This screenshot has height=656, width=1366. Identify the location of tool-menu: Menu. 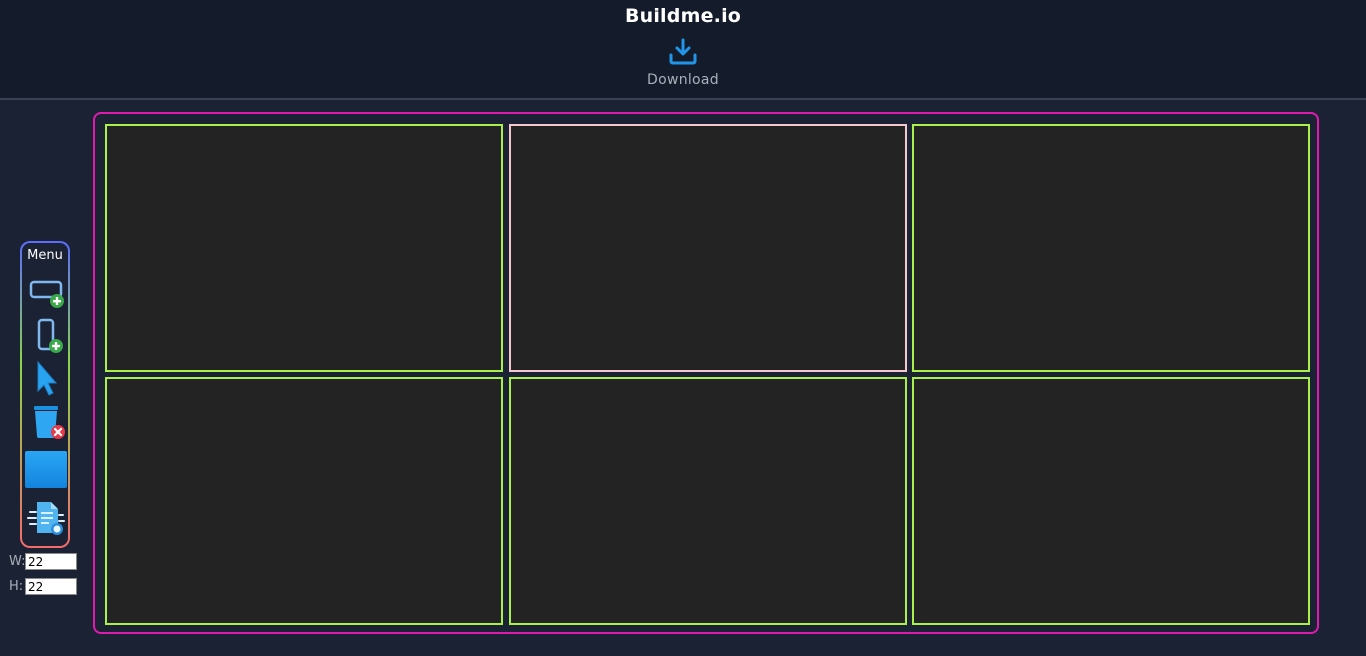
(45, 394).